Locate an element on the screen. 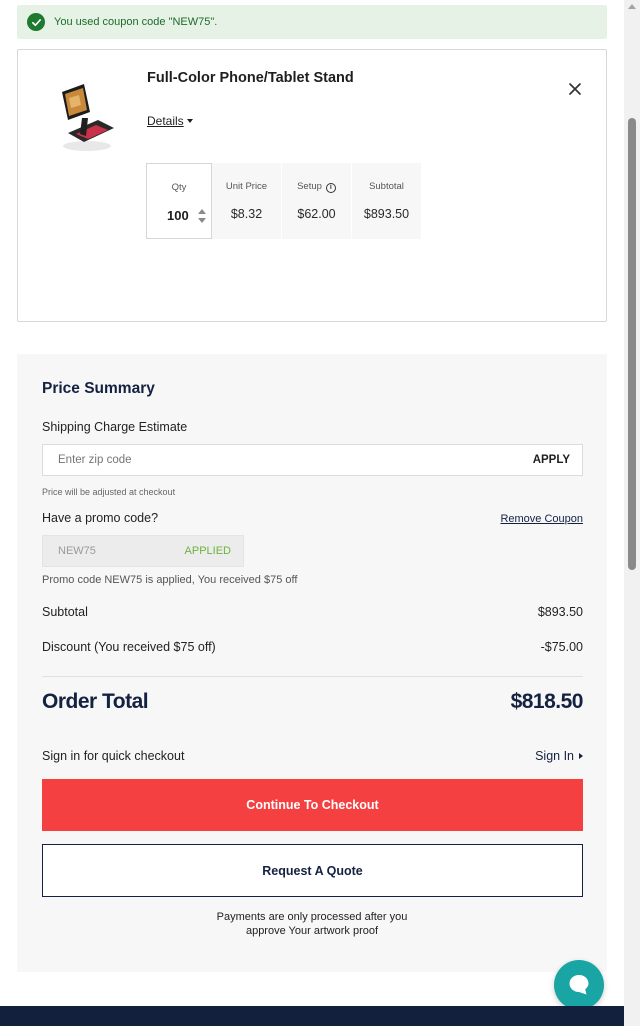 The image size is (640, 1026). footer-bar is located at coordinates (312, 1016).